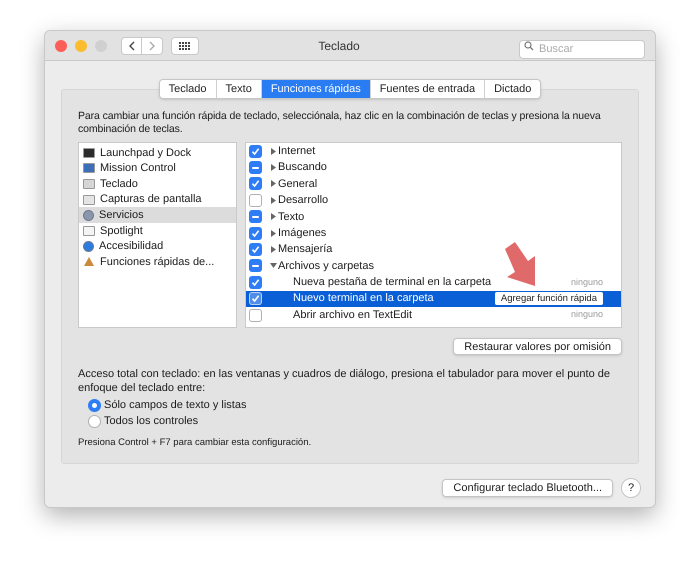 This screenshot has width=700, height=567. I want to click on category-item: Launchpad y Dock, so click(157, 153).